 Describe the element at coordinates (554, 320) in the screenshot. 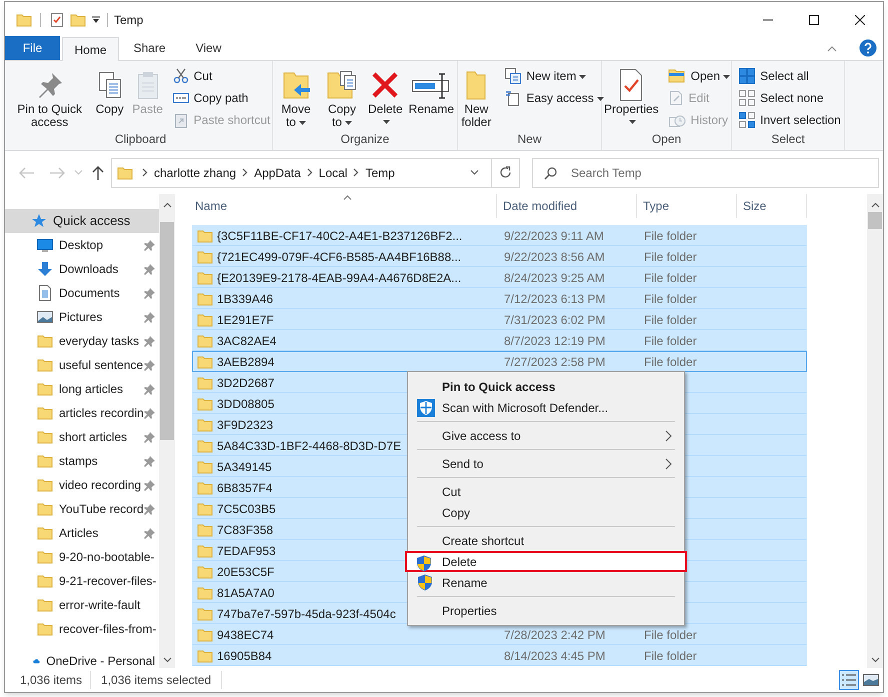

I see `date-cell-text: 7/31/2023 6:02 PM` at that location.